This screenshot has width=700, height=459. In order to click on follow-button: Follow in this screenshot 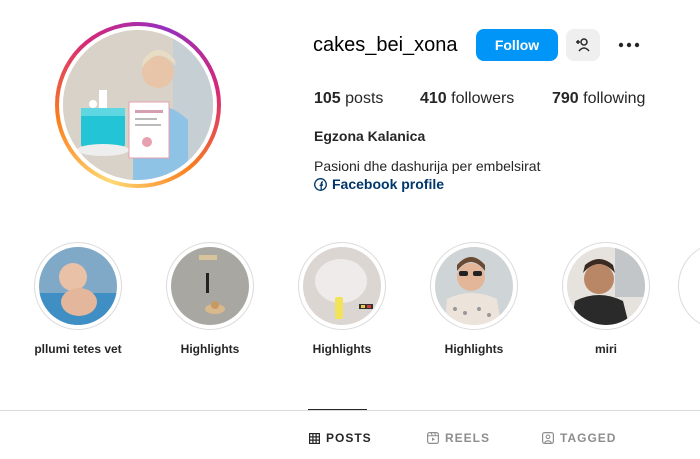, I will do `click(517, 45)`.